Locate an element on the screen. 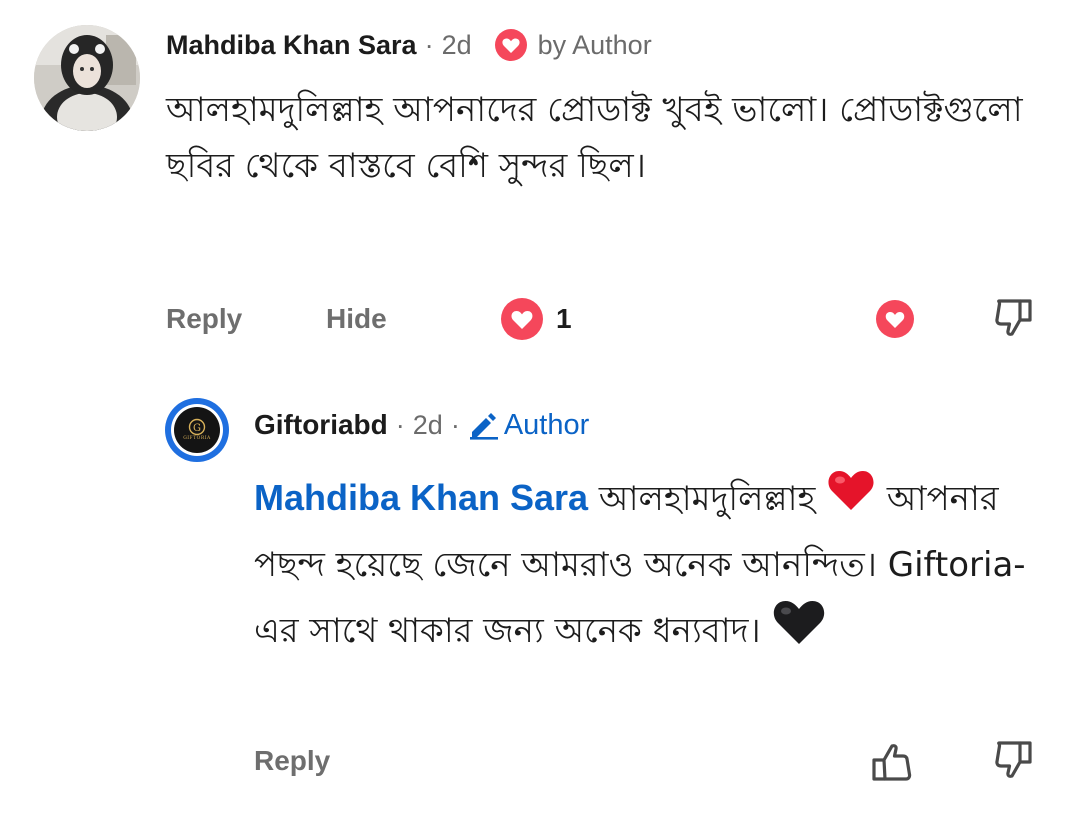 The width and height of the screenshot is (1080, 818). comment-header: Mahdiba Khan Sara · 2d by Author is located at coordinates (409, 45).